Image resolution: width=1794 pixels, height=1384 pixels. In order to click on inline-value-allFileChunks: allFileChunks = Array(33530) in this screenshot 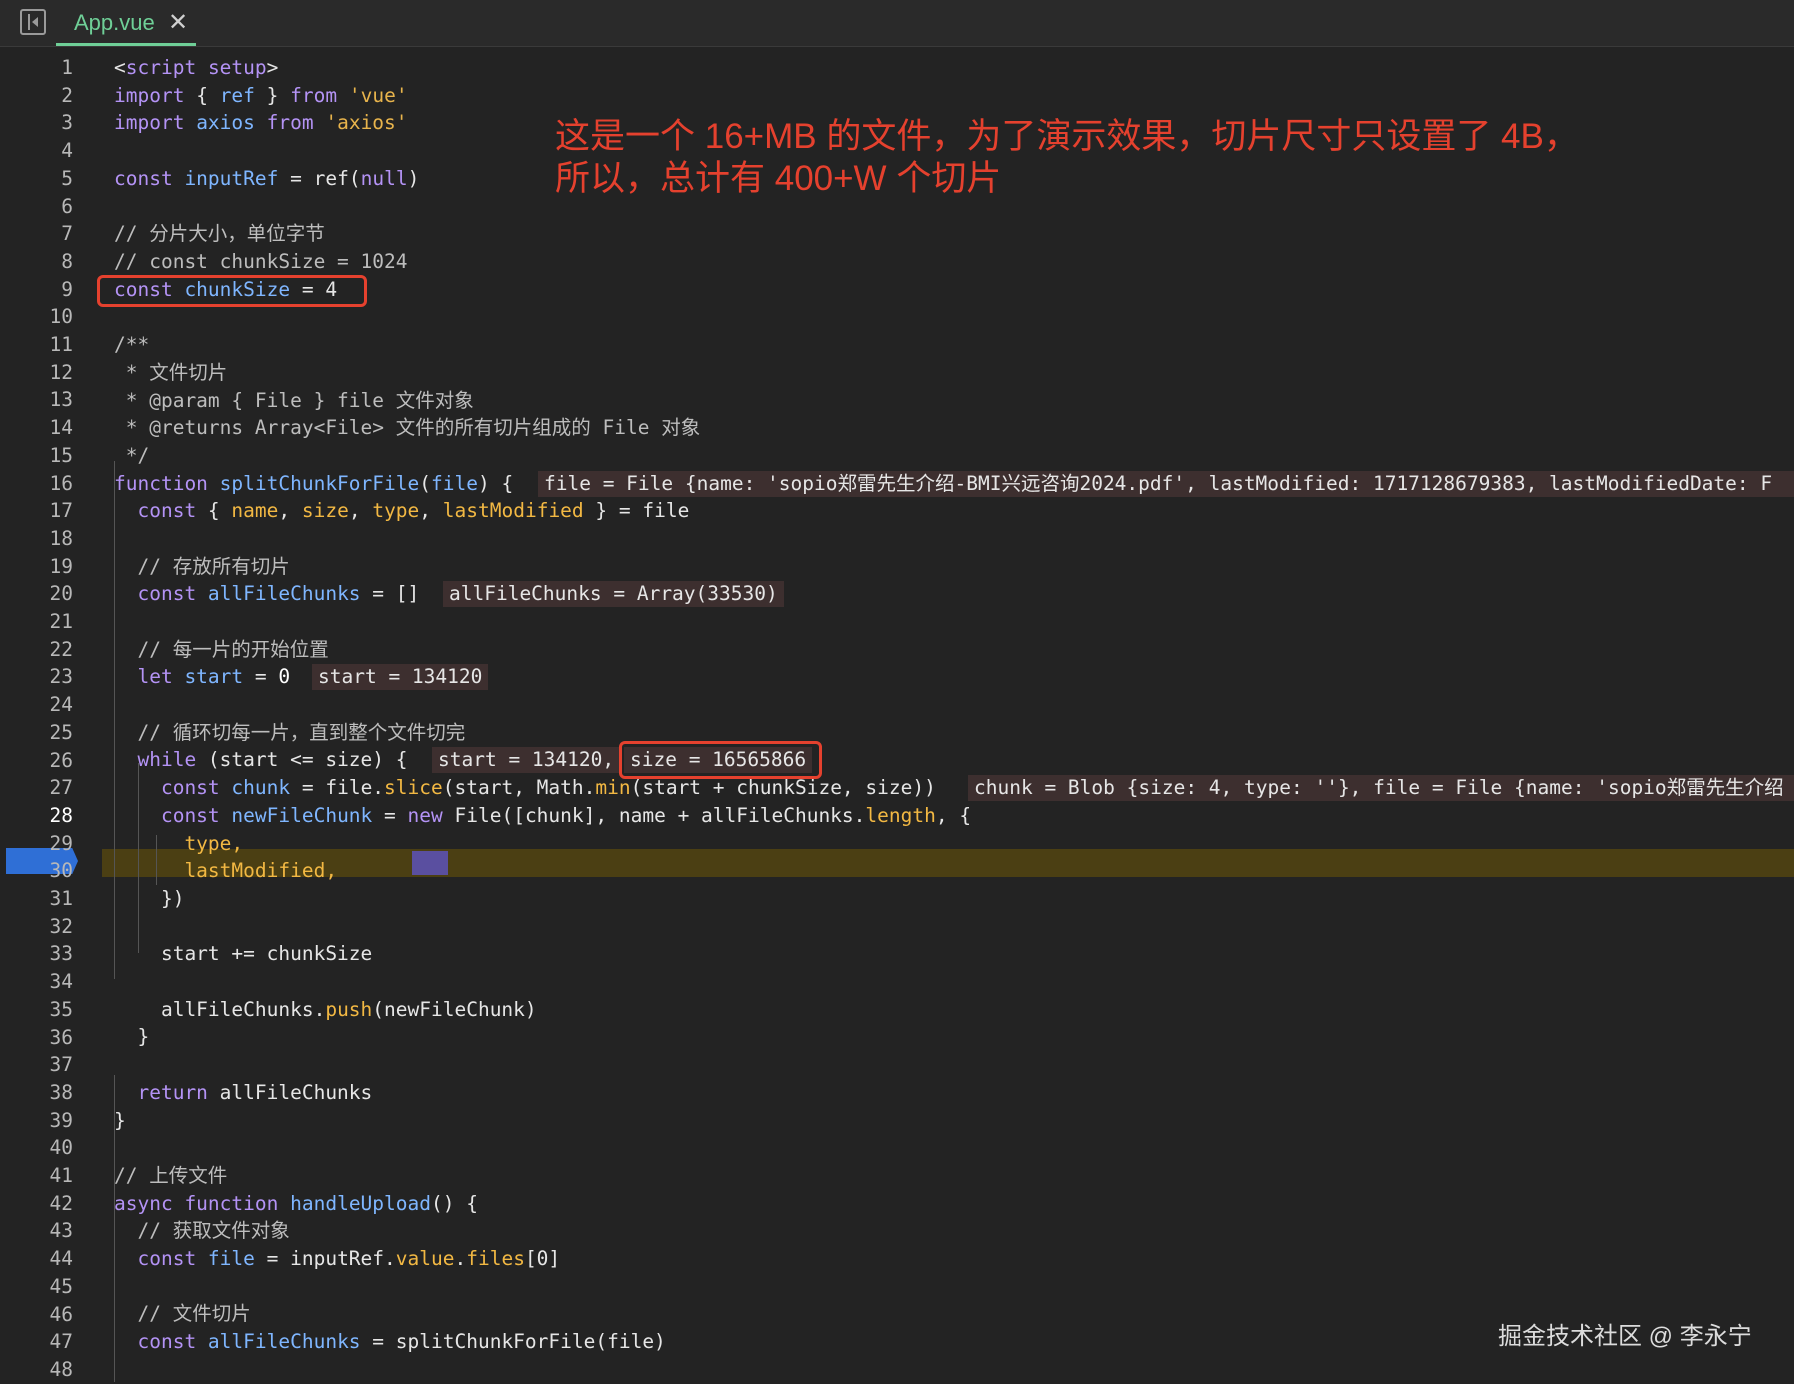, I will do `click(613, 594)`.